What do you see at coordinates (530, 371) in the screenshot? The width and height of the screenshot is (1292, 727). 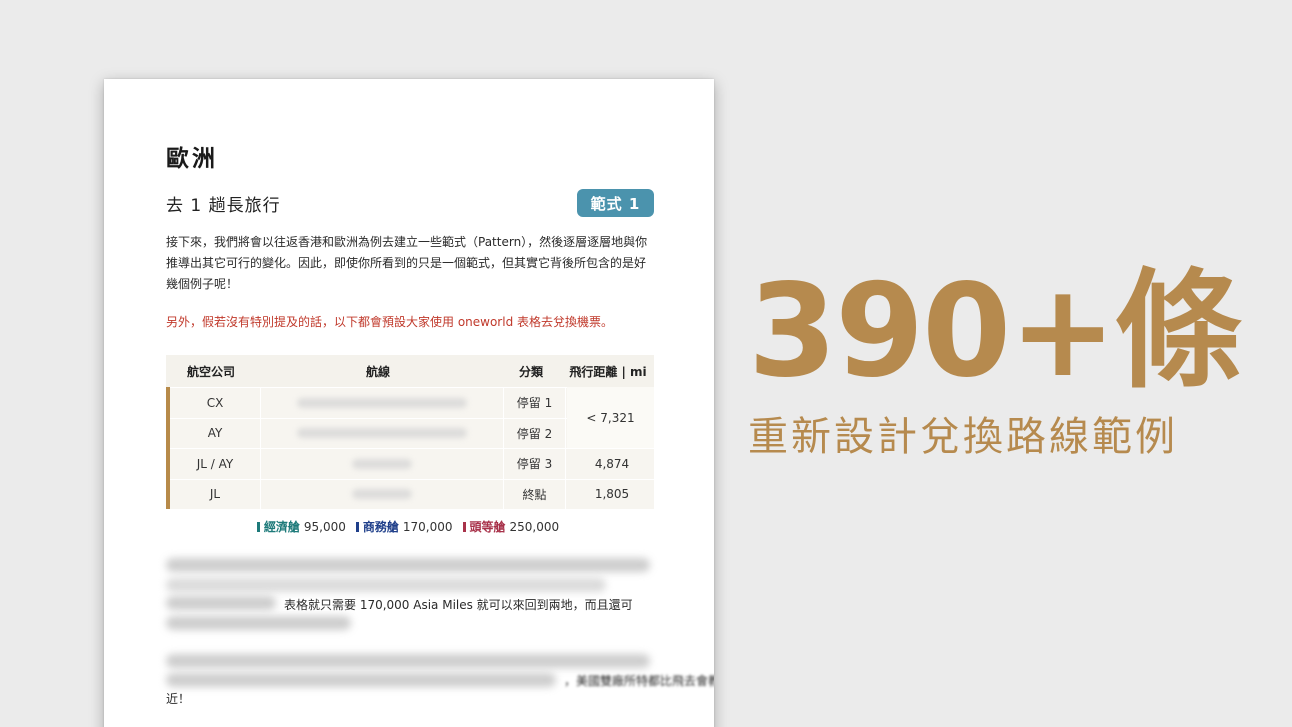 I see `header-type: 分類` at bounding box center [530, 371].